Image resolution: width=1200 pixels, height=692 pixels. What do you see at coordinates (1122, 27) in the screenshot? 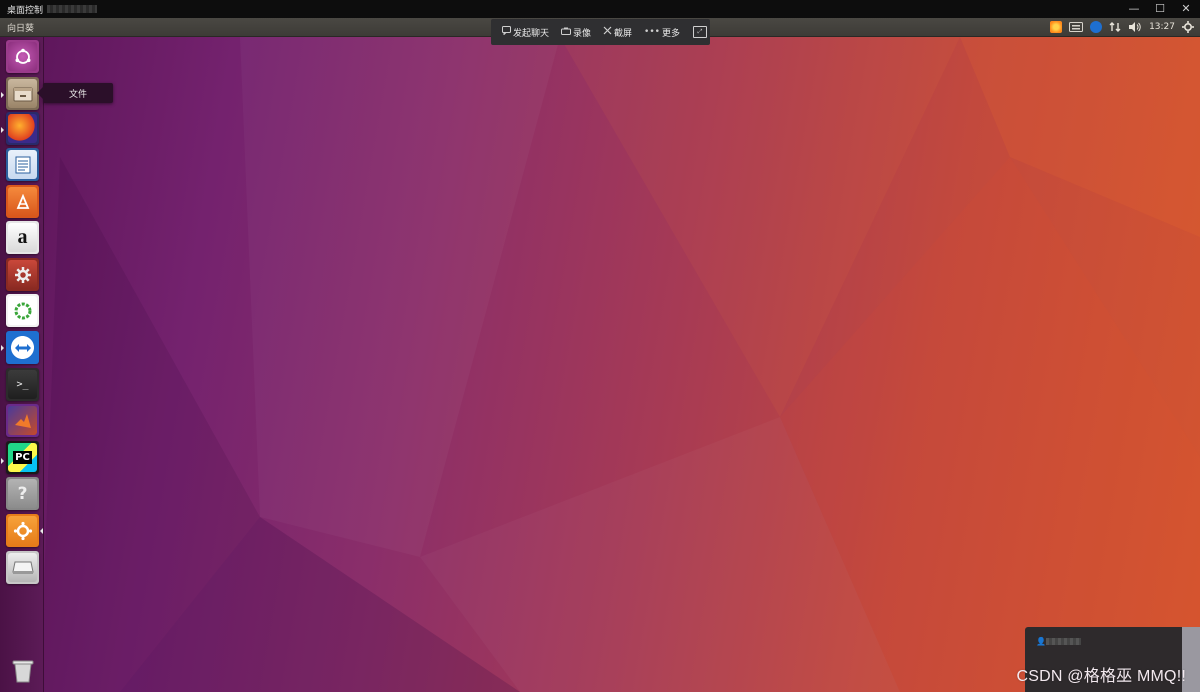
I see `system-tray: 13:27` at bounding box center [1122, 27].